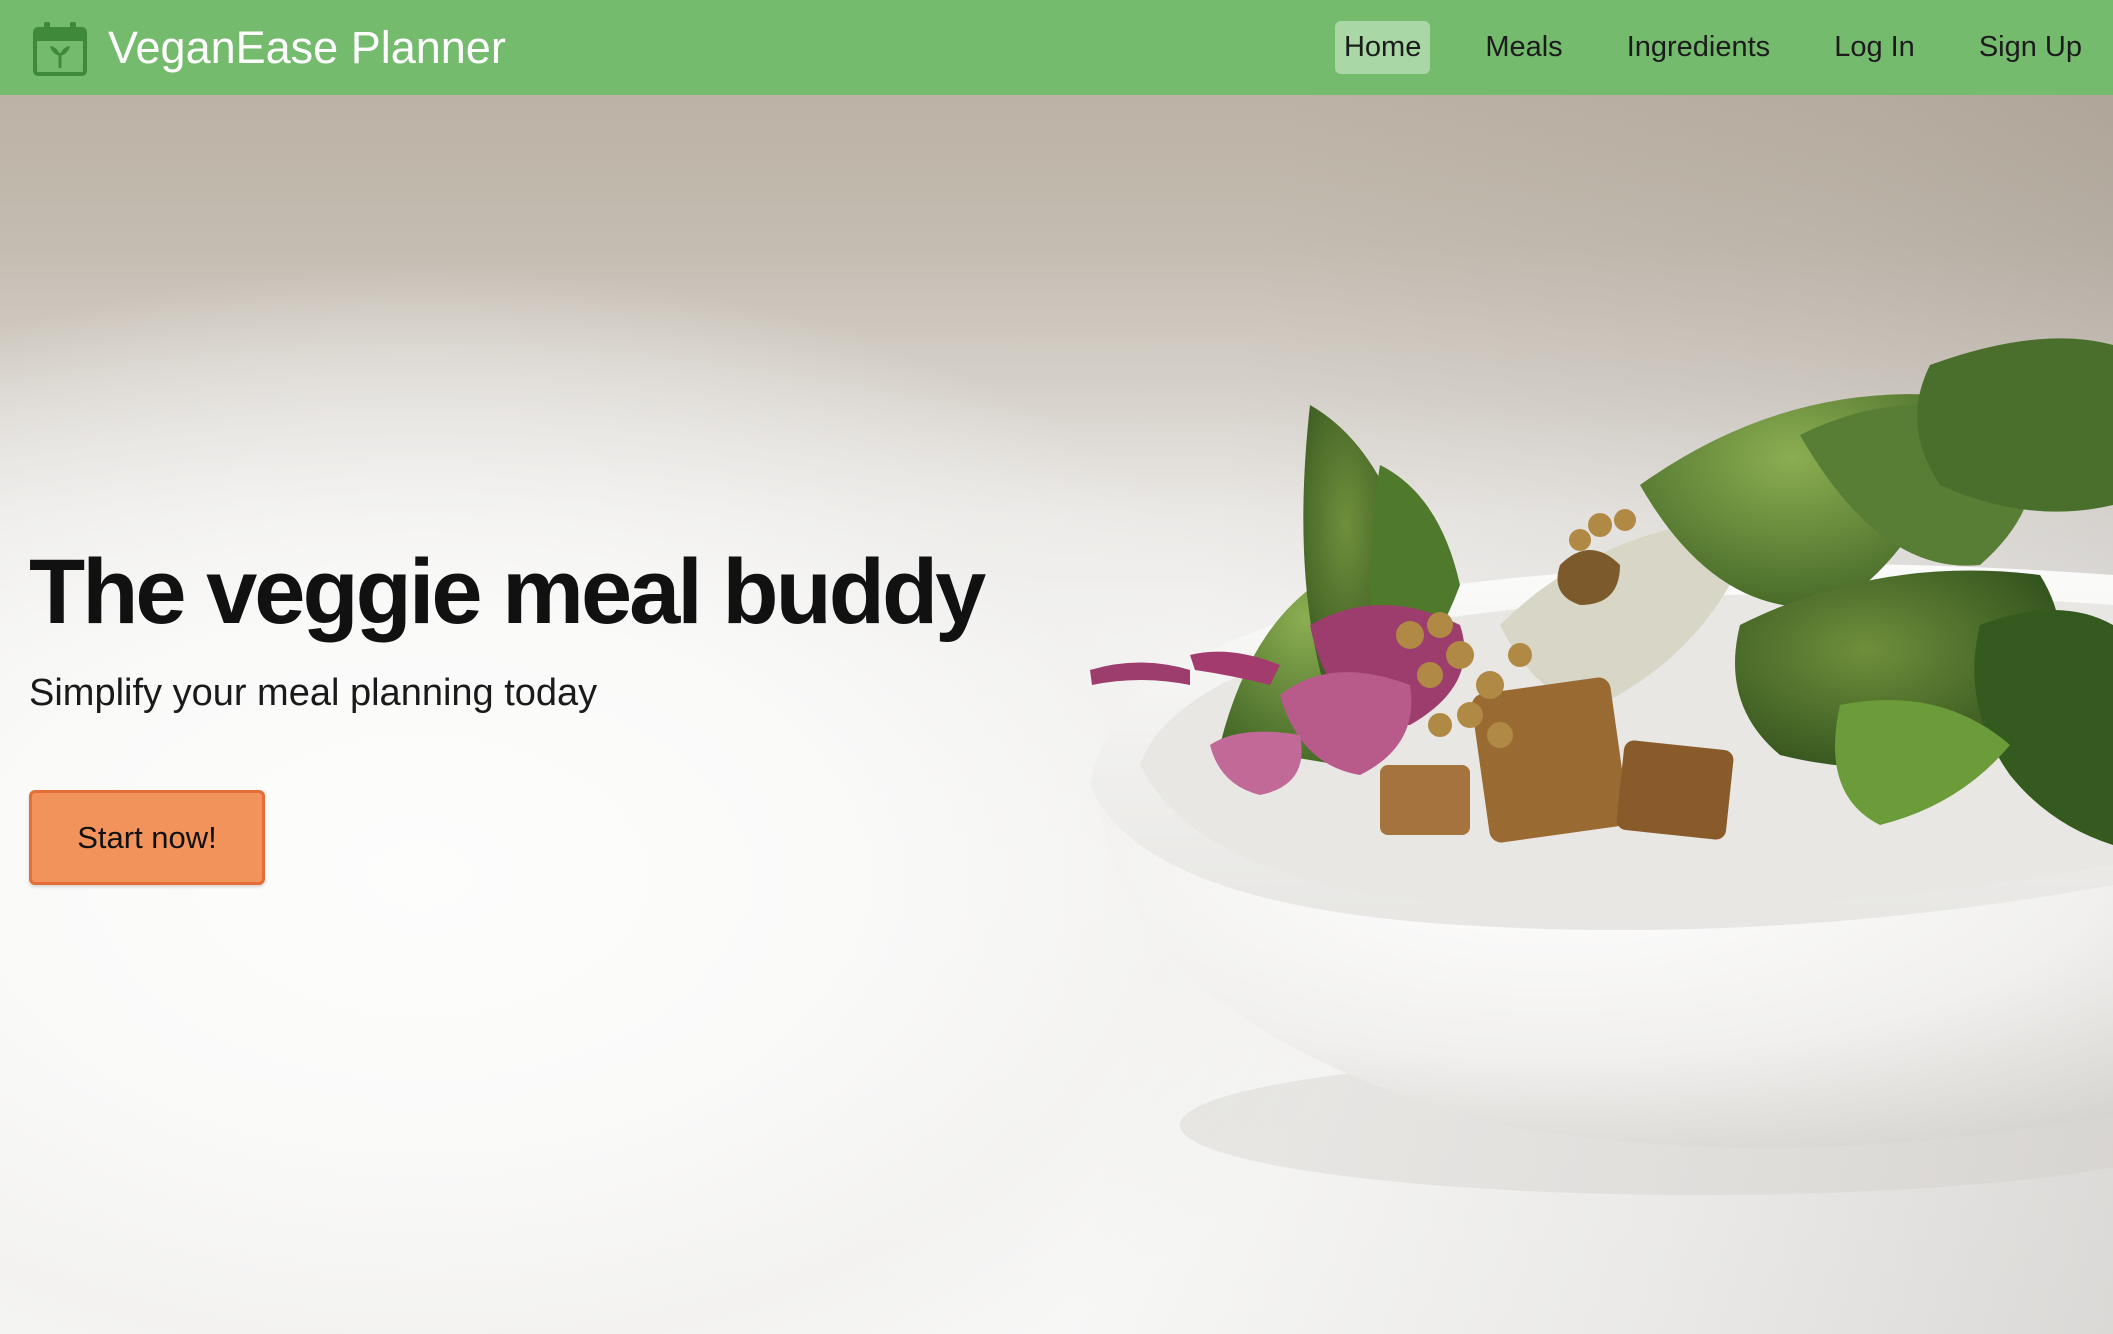 This screenshot has height=1334, width=2113. Describe the element at coordinates (1382, 47) in the screenshot. I see `nav-home: Home` at that location.